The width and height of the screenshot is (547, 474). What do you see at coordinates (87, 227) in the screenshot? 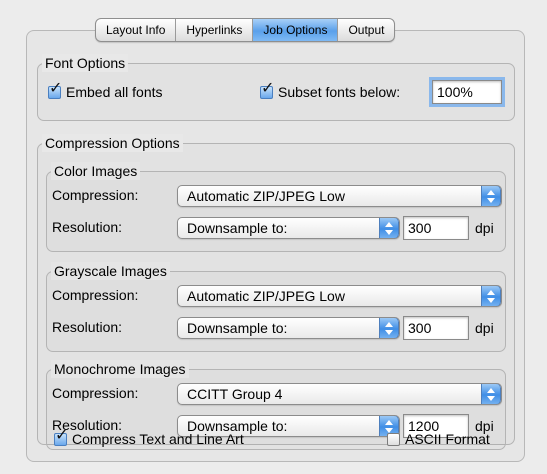
I see `color-resolution-label: Resolution:` at bounding box center [87, 227].